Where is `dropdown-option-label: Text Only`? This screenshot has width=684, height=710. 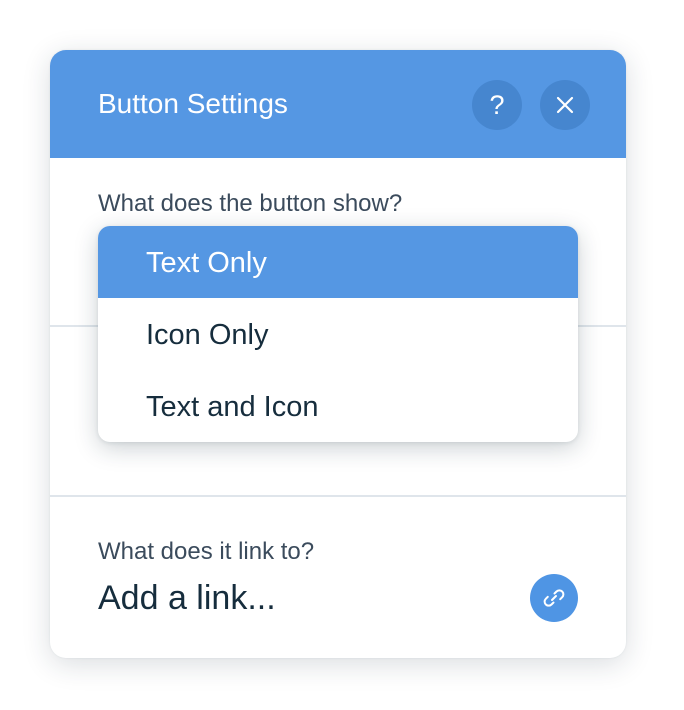
dropdown-option-label: Text Only is located at coordinates (206, 263).